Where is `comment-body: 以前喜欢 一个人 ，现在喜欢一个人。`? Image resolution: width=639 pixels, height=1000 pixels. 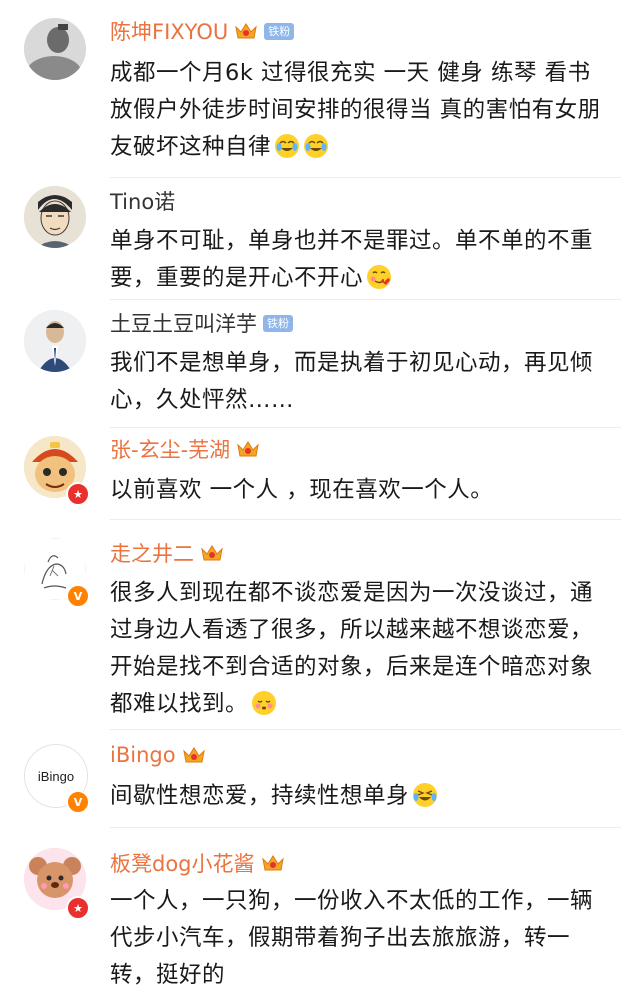 comment-body: 以前喜欢 一个人 ，现在喜欢一个人。 is located at coordinates (302, 490).